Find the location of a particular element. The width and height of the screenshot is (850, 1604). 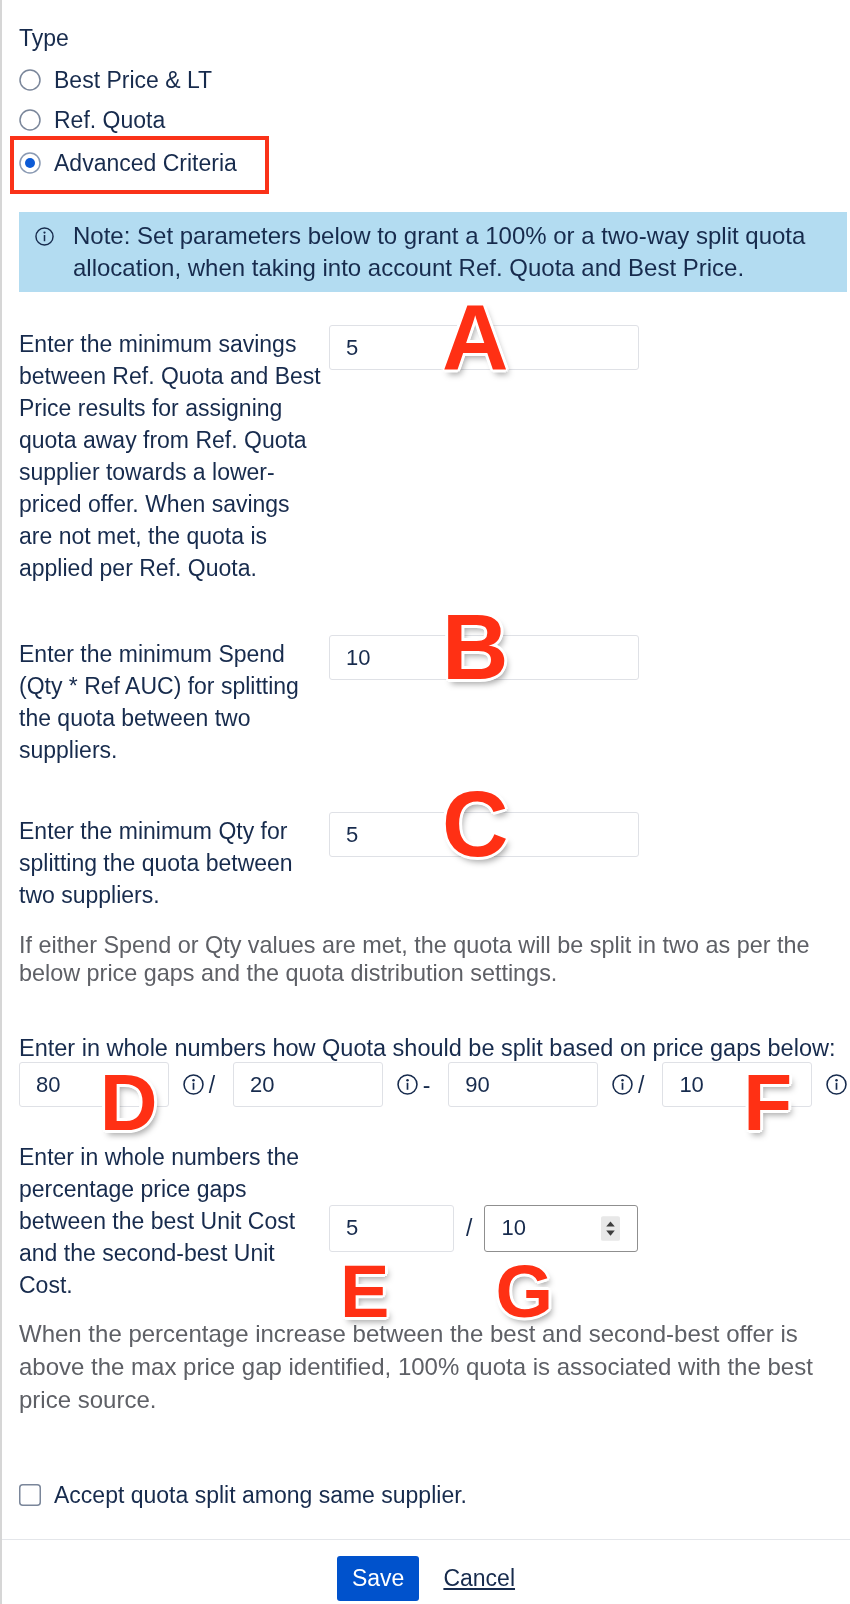

number-field: 20 is located at coordinates (308, 1084).